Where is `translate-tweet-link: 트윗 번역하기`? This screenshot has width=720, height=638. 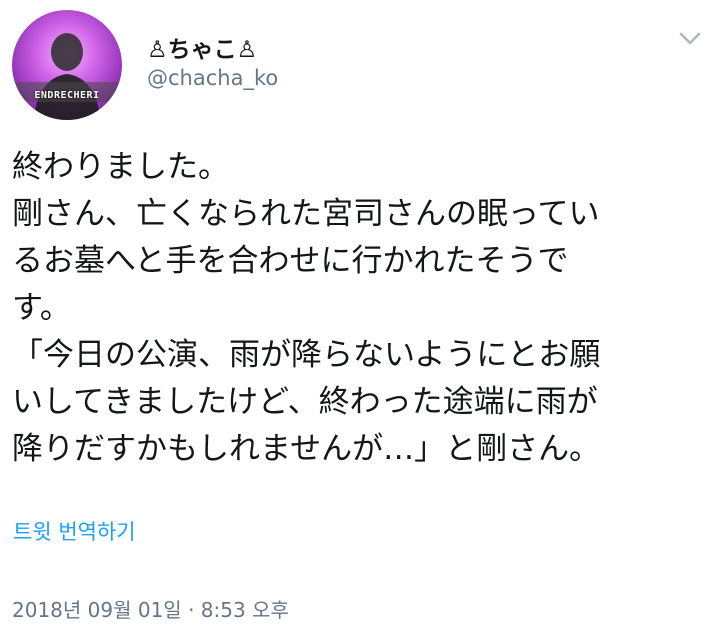 translate-tweet-link: 트윗 번역하기 is located at coordinates (74, 531).